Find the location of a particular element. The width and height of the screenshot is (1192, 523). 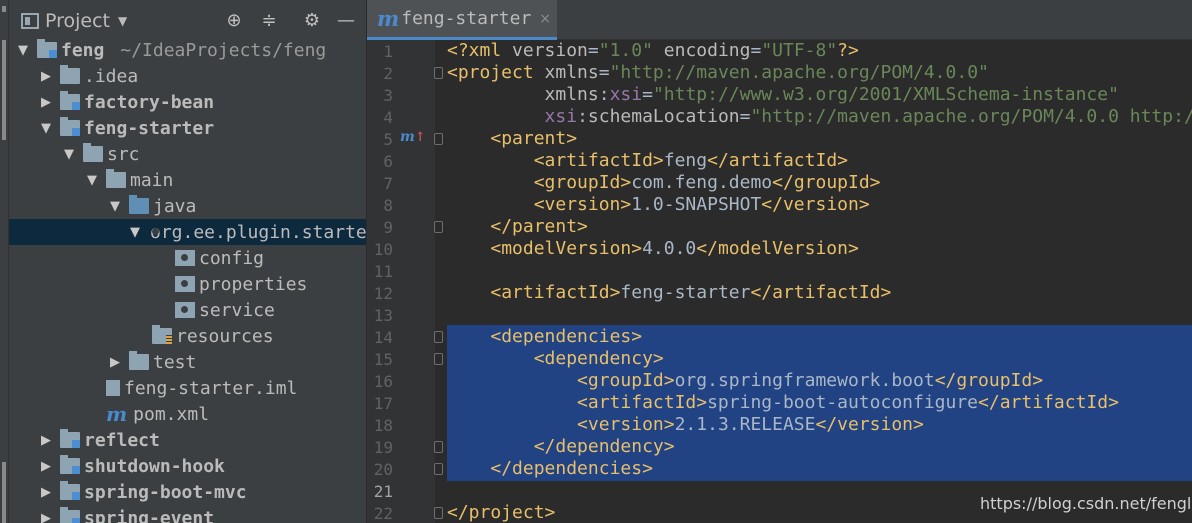

line-number: 14 is located at coordinates (383, 337).